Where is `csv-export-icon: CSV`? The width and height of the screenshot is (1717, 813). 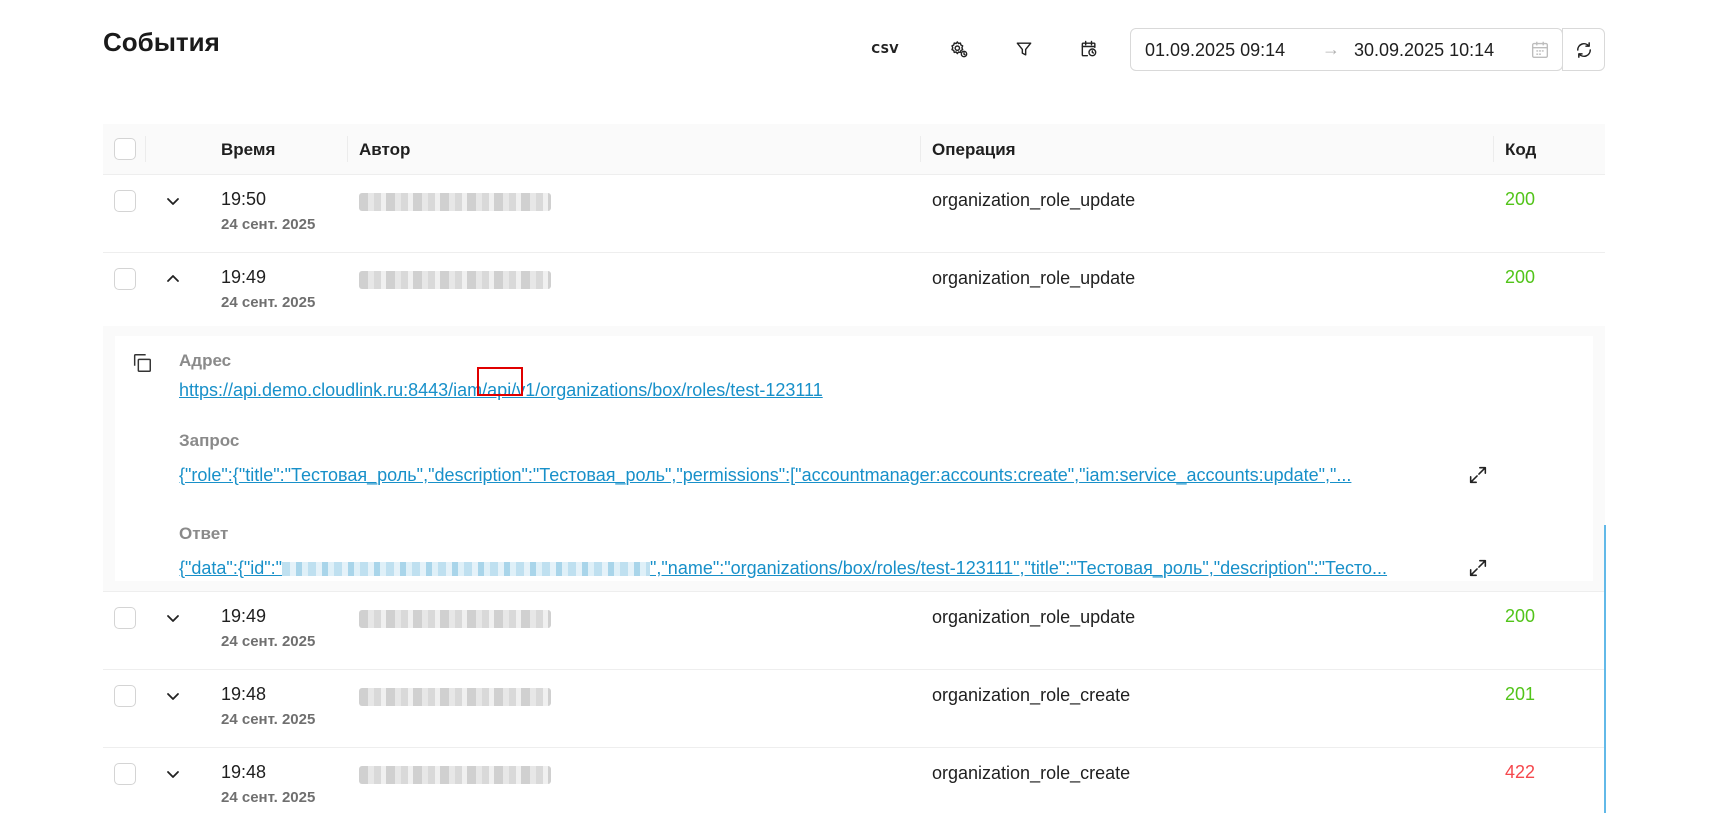
csv-export-icon: CSV is located at coordinates (885, 49).